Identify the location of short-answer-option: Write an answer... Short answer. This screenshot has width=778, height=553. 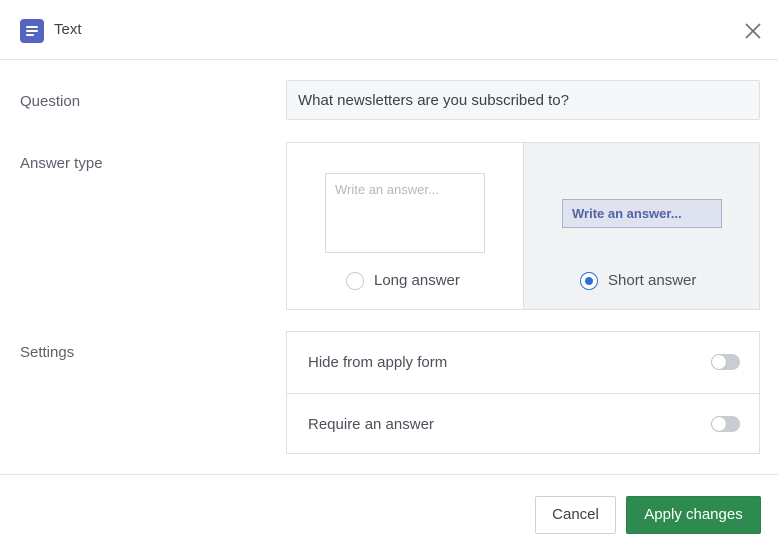
(641, 226).